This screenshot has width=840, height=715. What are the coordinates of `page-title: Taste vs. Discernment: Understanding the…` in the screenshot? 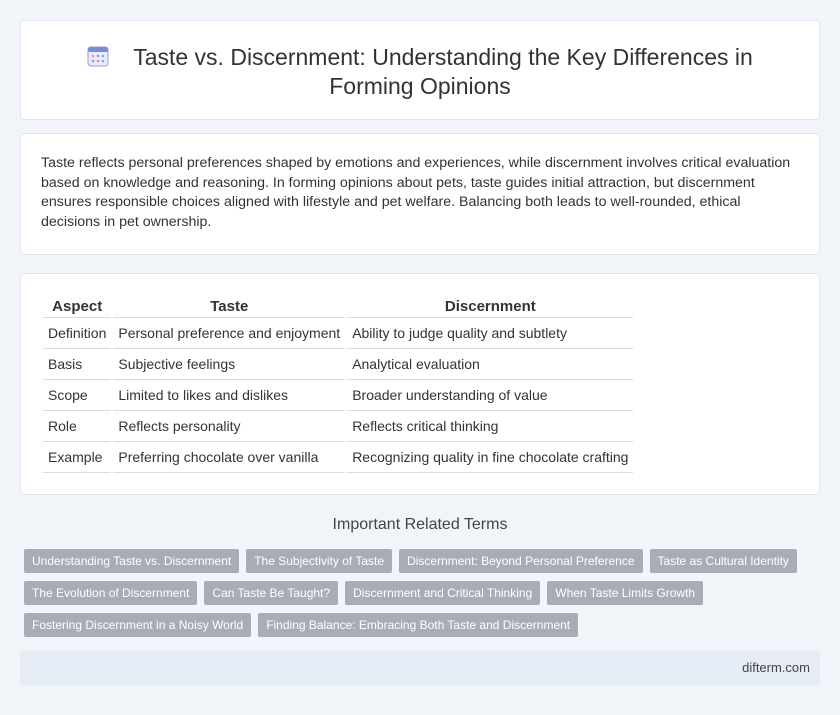 It's located at (443, 71).